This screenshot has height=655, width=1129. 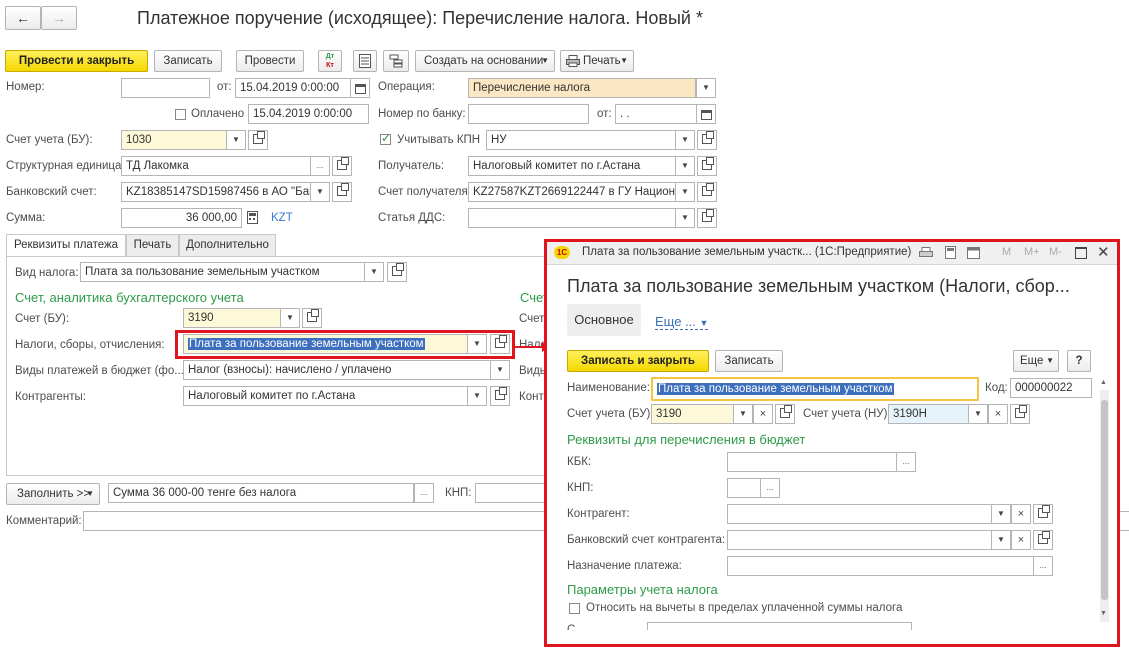 What do you see at coordinates (312, 318) in the screenshot?
I see `account-open-button` at bounding box center [312, 318].